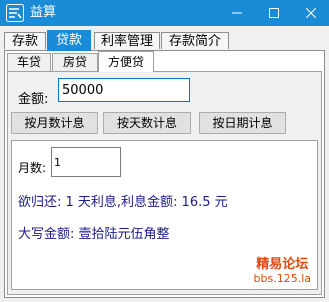 This screenshot has height=302, width=329. Describe the element at coordinates (86, 162) in the screenshot. I see `months-input` at that location.